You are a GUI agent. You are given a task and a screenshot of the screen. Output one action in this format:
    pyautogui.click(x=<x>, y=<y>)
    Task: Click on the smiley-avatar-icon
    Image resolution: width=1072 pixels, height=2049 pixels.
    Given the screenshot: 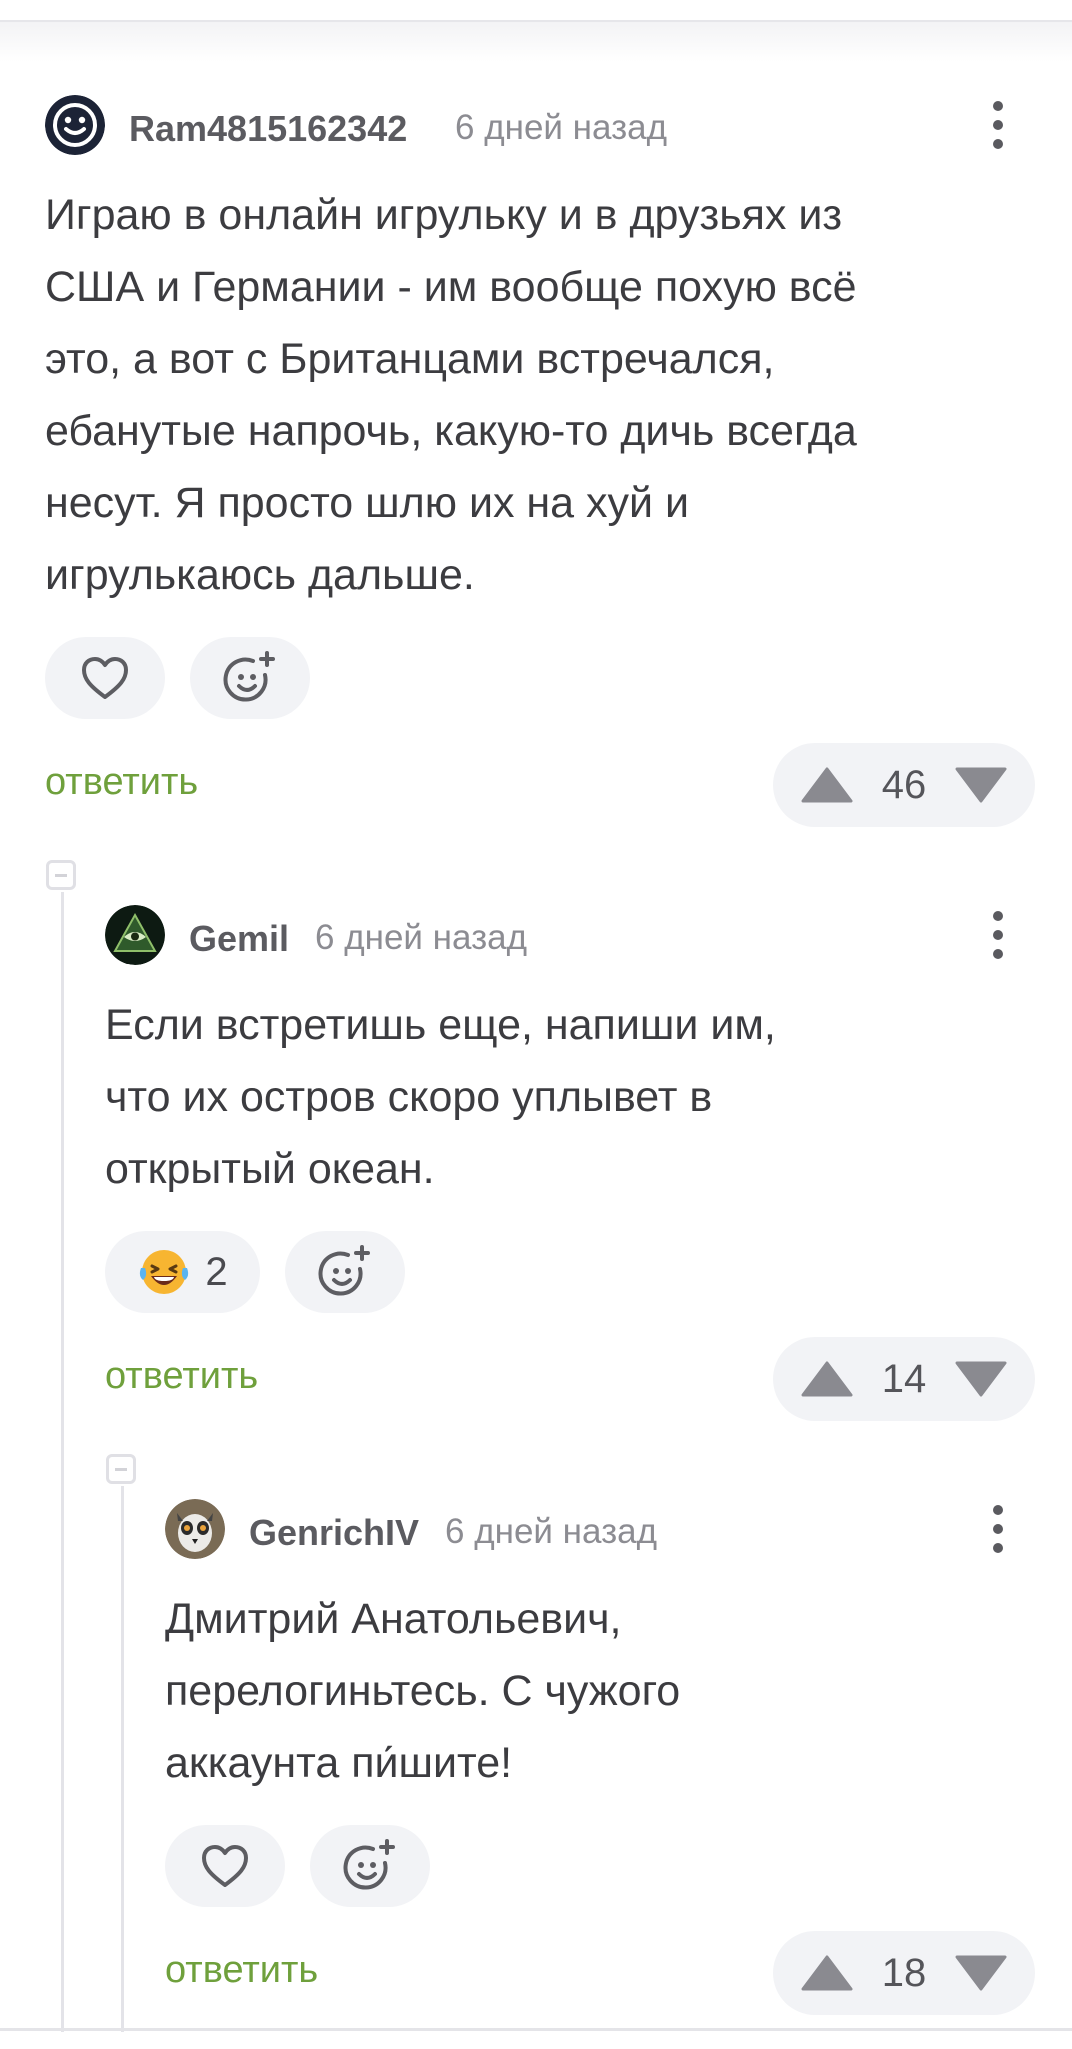 What is the action you would take?
    pyautogui.click(x=75, y=125)
    